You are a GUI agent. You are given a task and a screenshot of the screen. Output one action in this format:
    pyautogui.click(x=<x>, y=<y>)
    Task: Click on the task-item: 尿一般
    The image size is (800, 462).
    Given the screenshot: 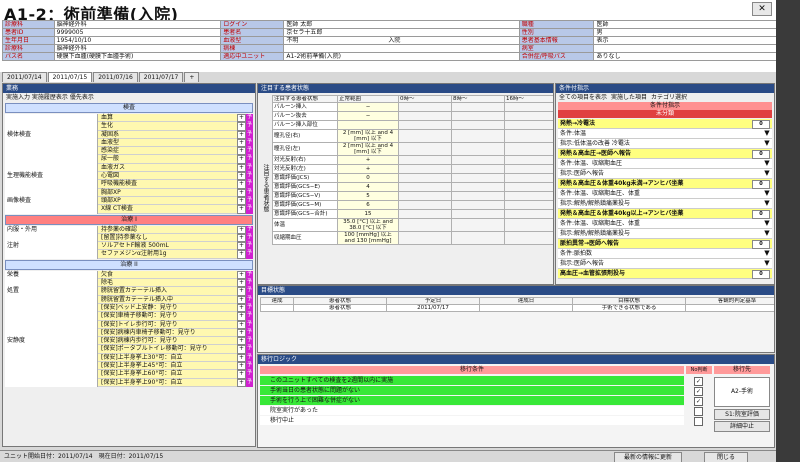 What is the action you would take?
    pyautogui.click(x=167, y=159)
    